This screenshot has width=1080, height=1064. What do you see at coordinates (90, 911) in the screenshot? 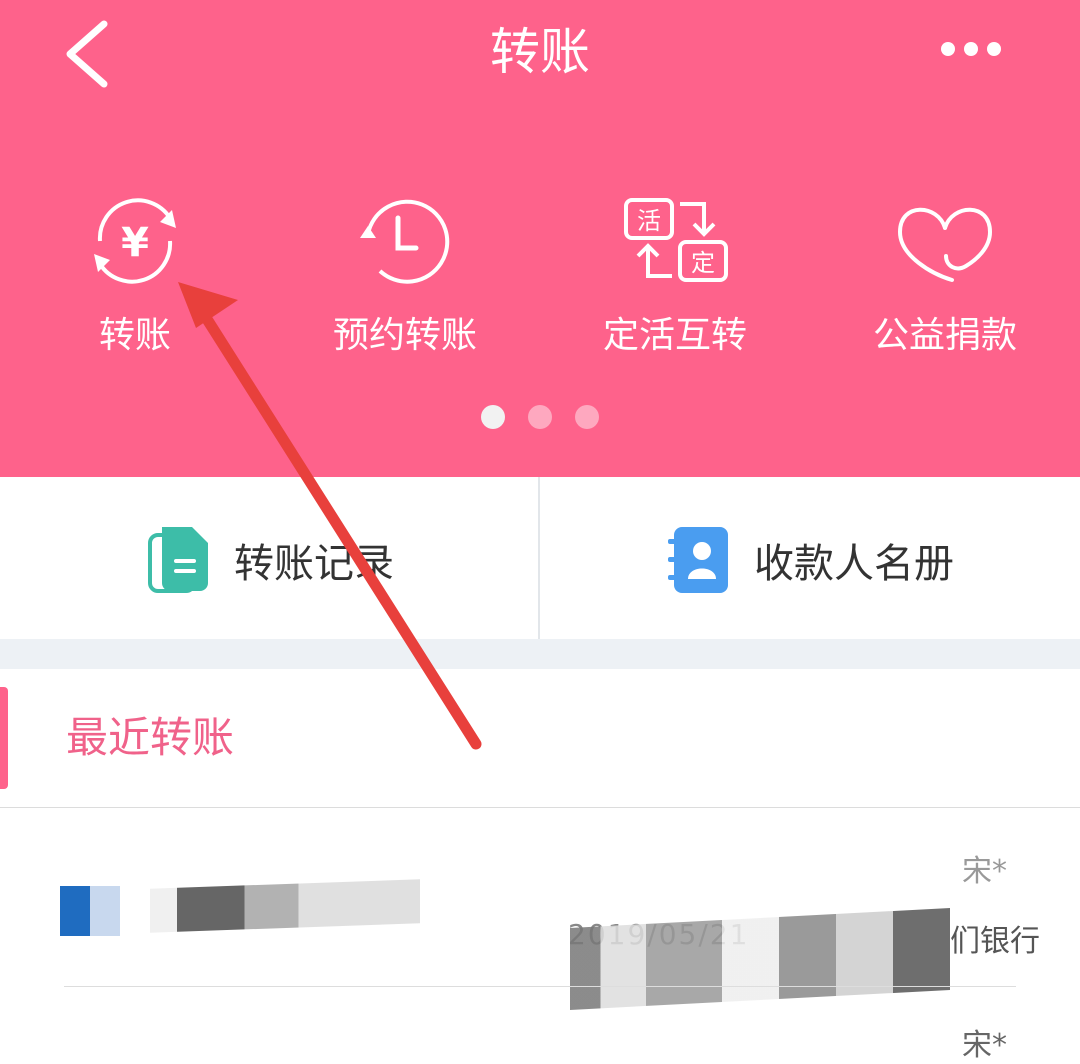
I see `bank-logo` at bounding box center [90, 911].